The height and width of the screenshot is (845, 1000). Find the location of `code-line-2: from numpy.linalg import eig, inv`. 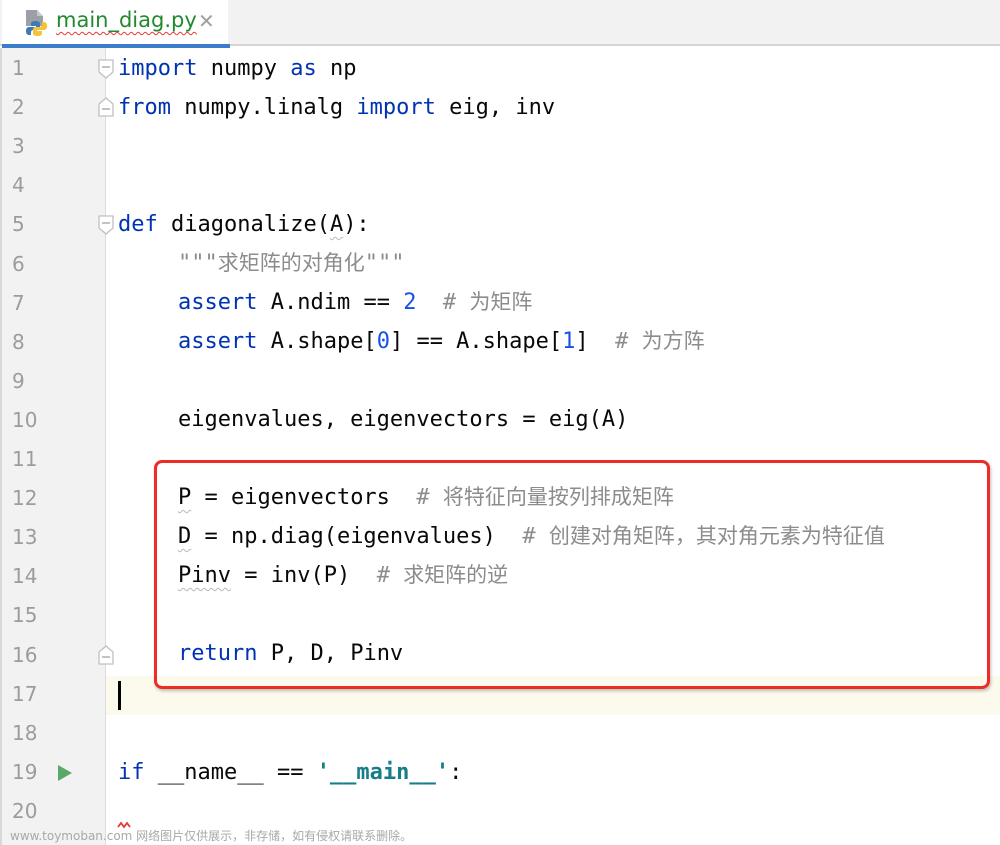

code-line-2: from numpy.linalg import eig, inv is located at coordinates (336, 107).